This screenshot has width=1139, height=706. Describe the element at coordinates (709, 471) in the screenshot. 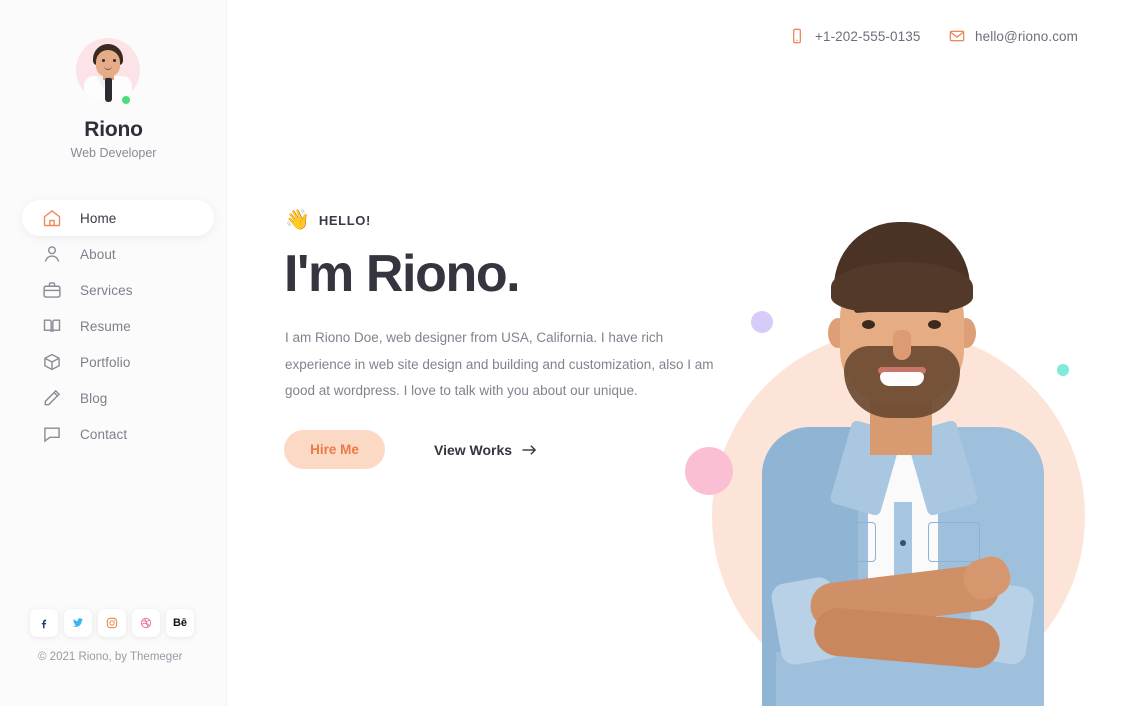

I see `decorative-pink-circle` at that location.